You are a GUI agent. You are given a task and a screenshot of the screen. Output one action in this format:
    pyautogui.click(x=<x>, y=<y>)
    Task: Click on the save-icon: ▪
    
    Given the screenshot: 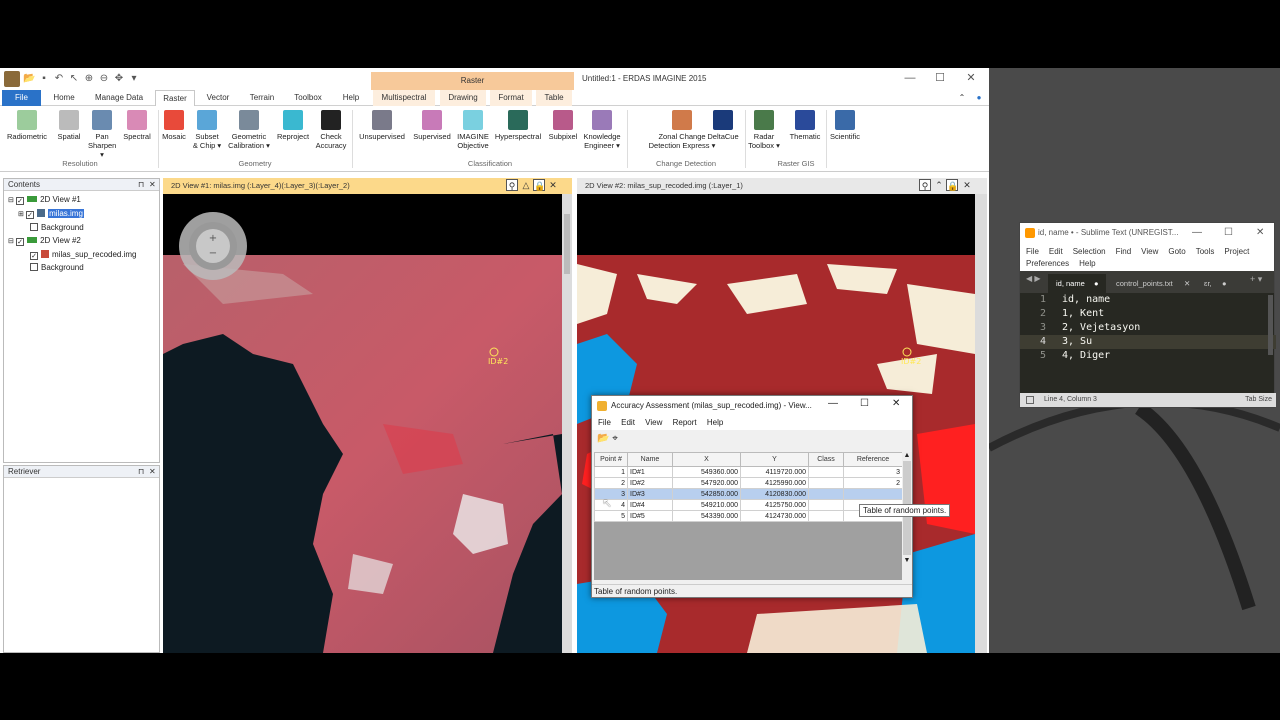 What is the action you would take?
    pyautogui.click(x=44, y=79)
    